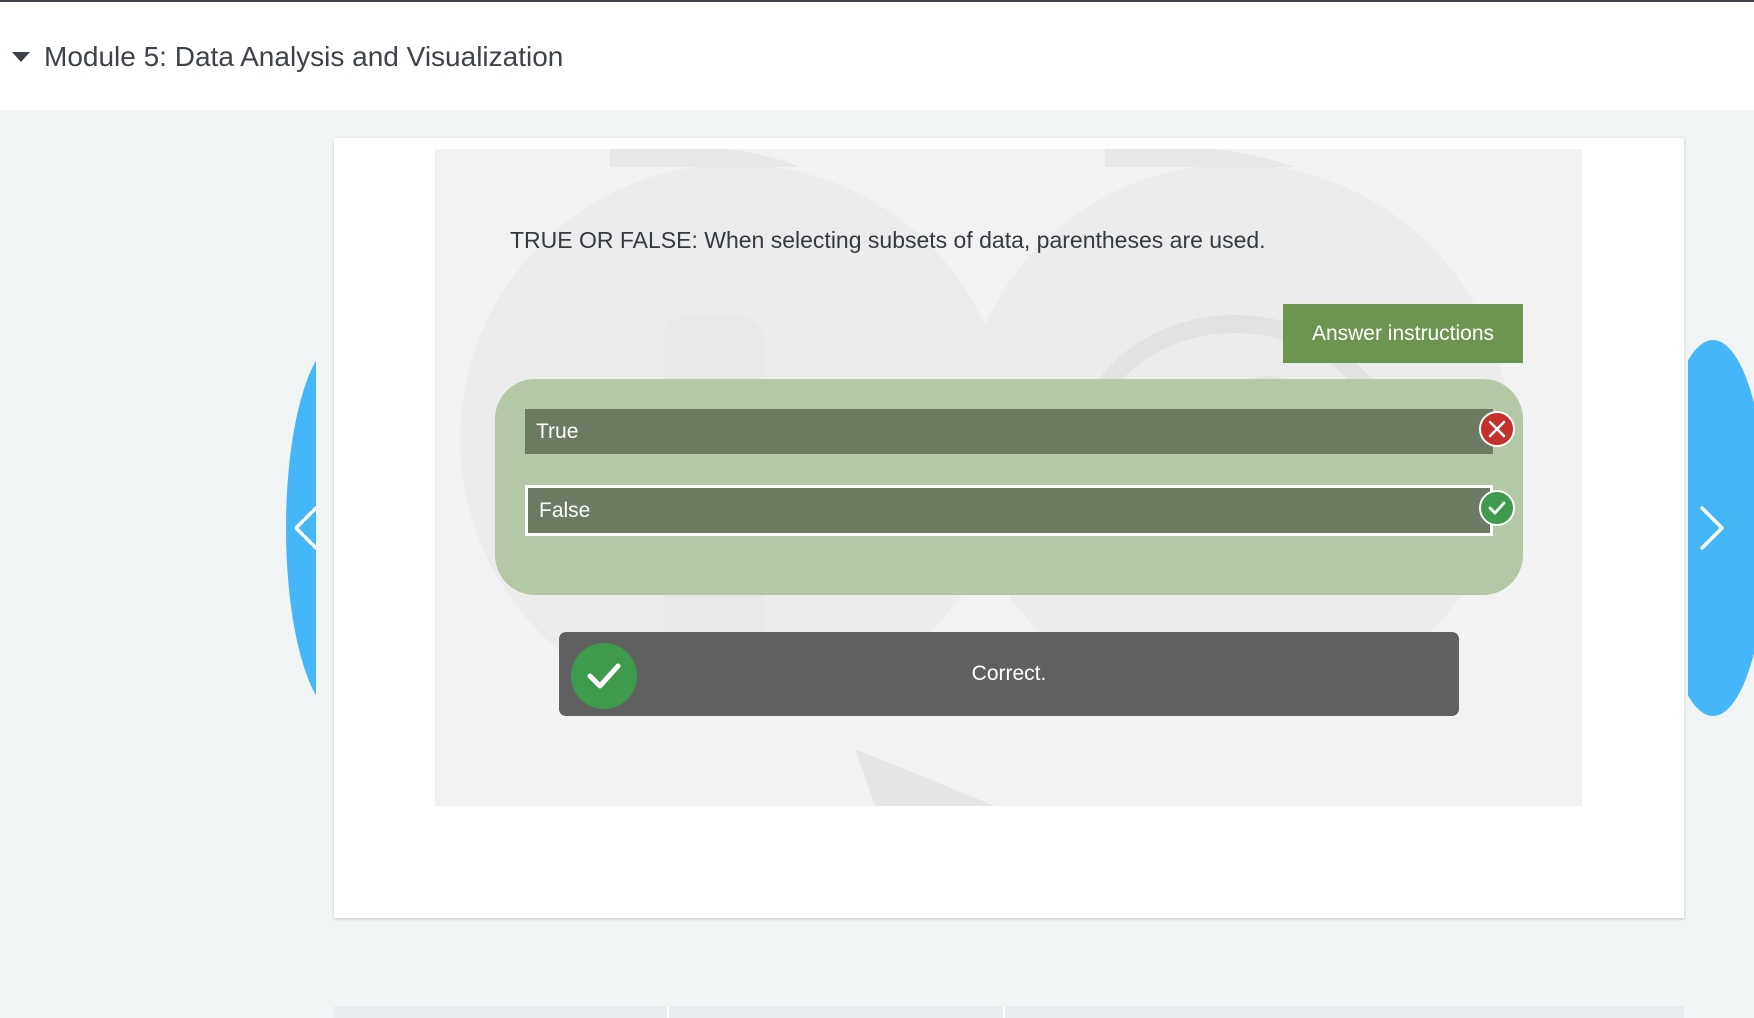 The image size is (1754, 1018). What do you see at coordinates (557, 431) in the screenshot?
I see `option-label: True` at bounding box center [557, 431].